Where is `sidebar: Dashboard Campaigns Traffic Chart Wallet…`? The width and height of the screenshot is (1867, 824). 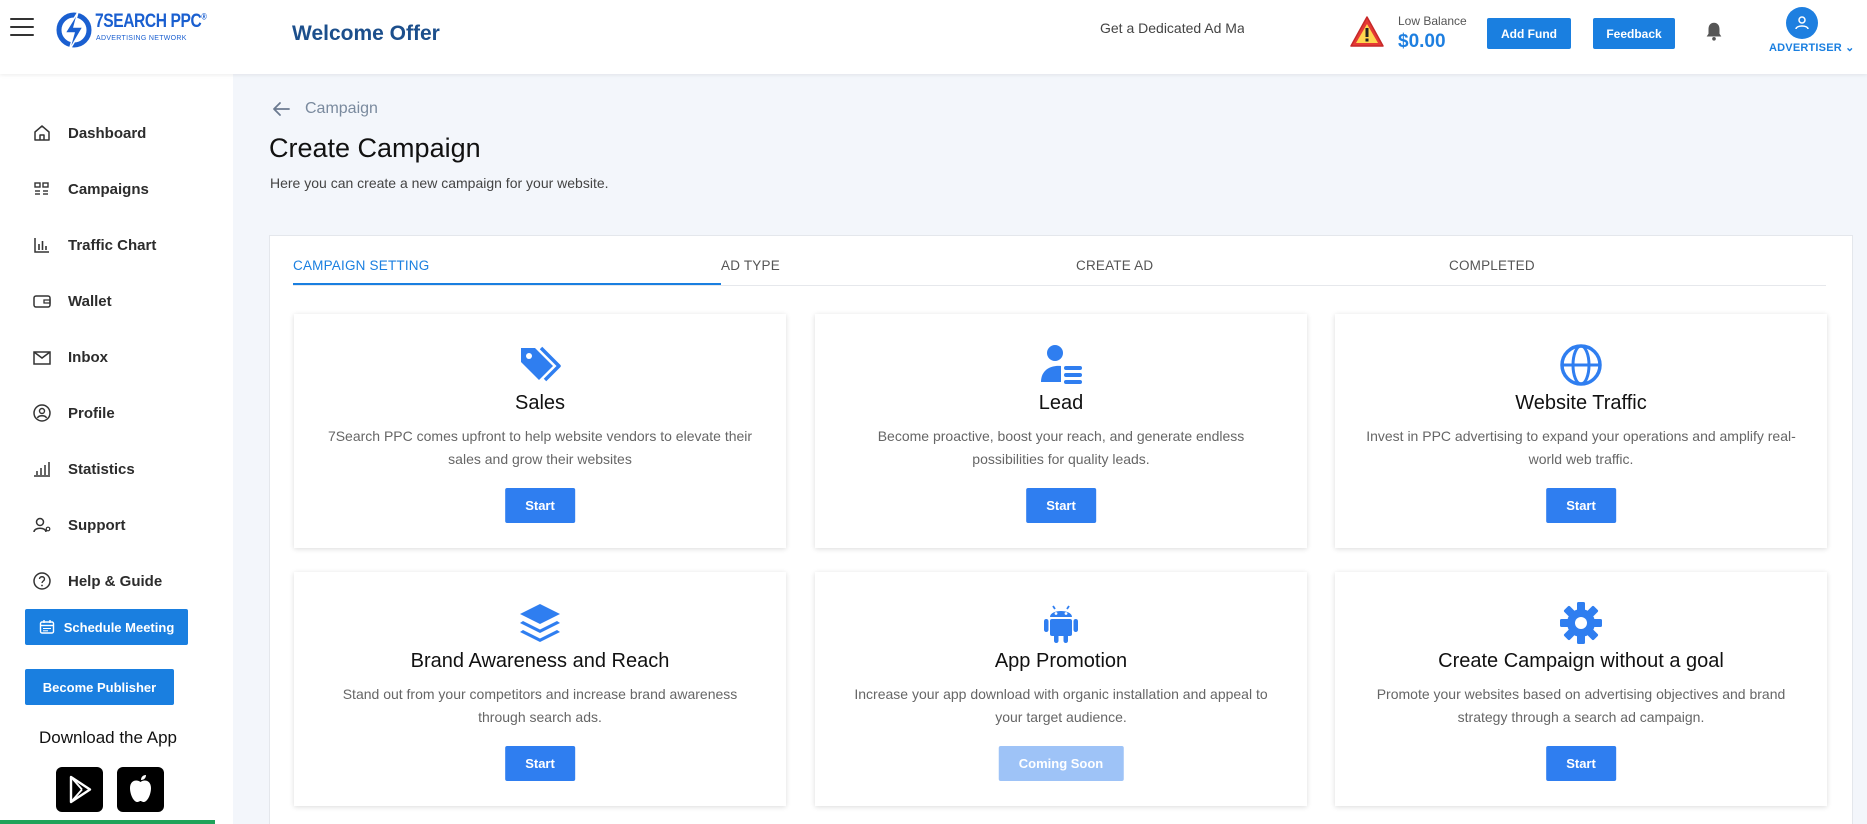
sidebar: Dashboard Campaigns Traffic Chart Wallet… is located at coordinates (116, 449).